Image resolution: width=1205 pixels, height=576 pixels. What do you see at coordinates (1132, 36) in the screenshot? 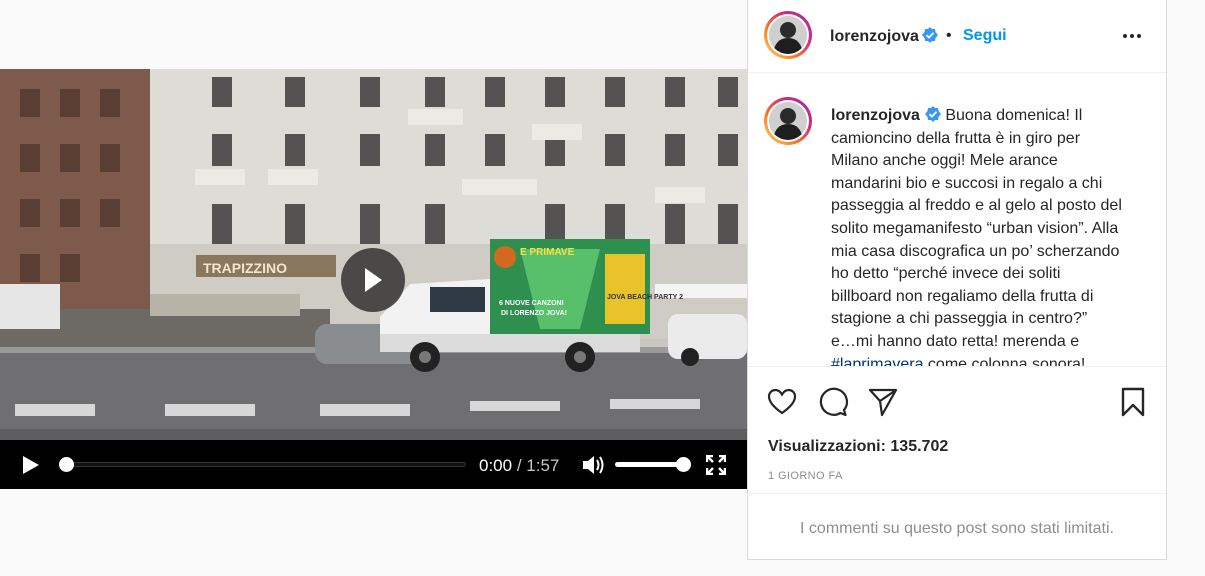
I see `more-icon` at bounding box center [1132, 36].